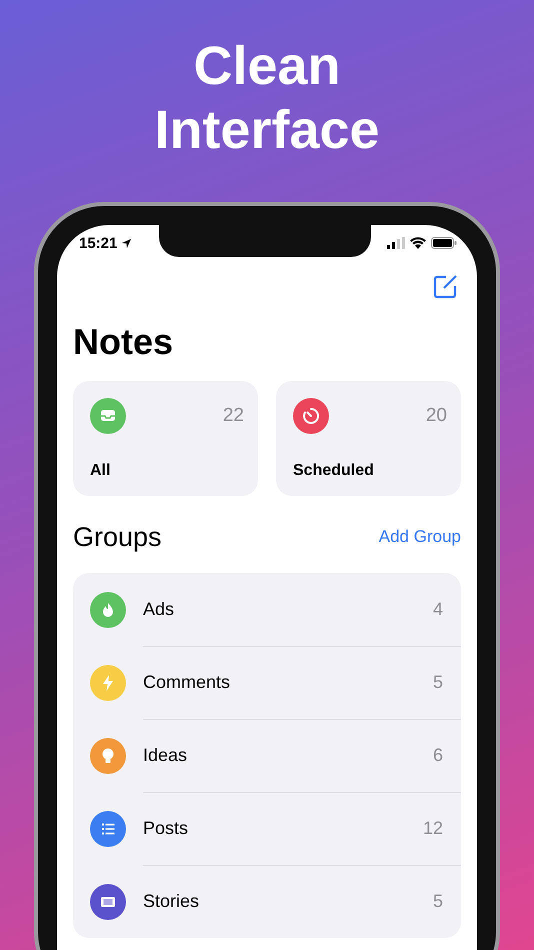  Describe the element at coordinates (101, 471) in the screenshot. I see `card-label: All` at that location.